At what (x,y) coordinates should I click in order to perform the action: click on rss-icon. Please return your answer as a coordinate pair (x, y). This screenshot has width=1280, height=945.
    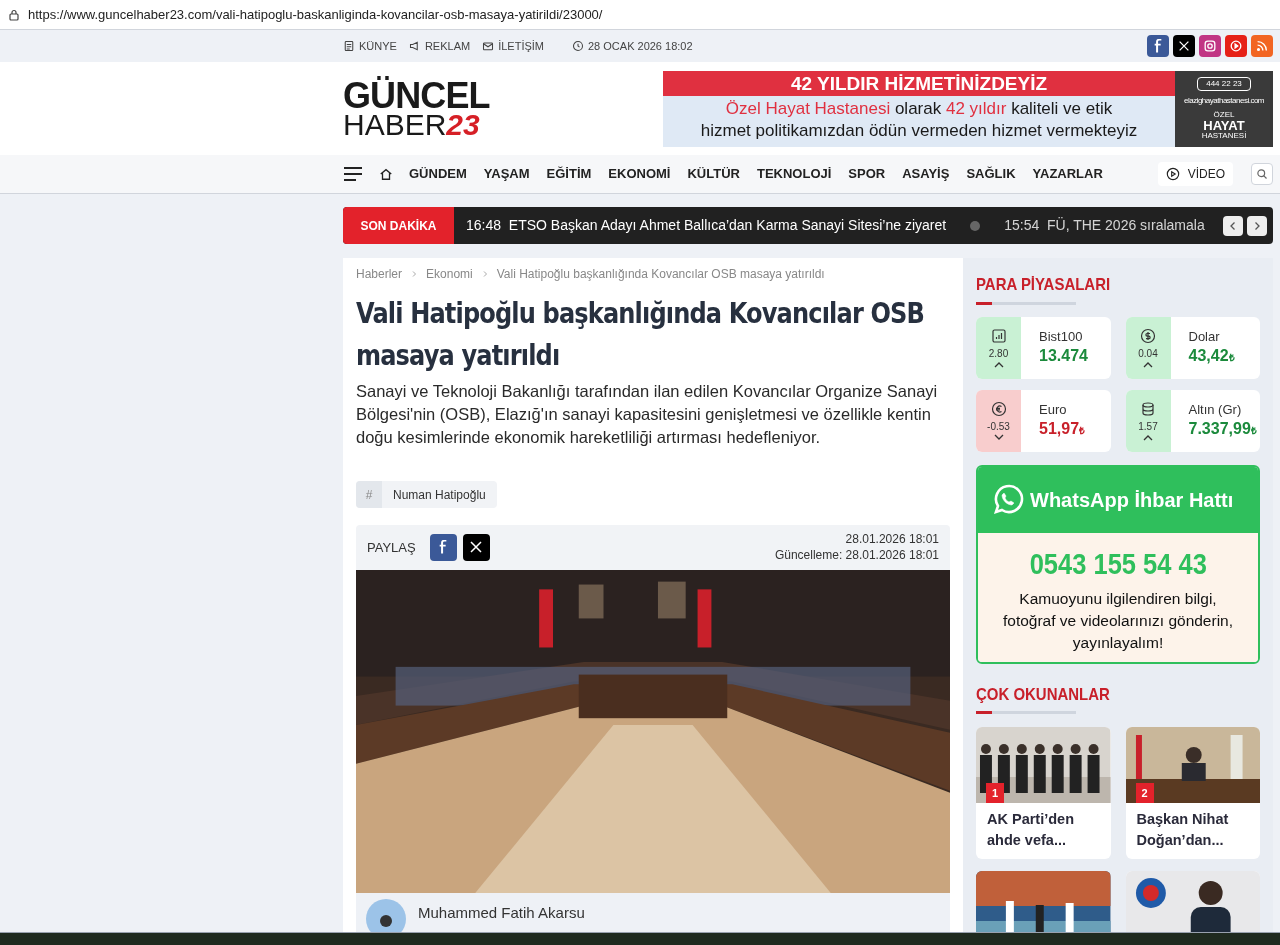
    Looking at the image, I should click on (1262, 46).